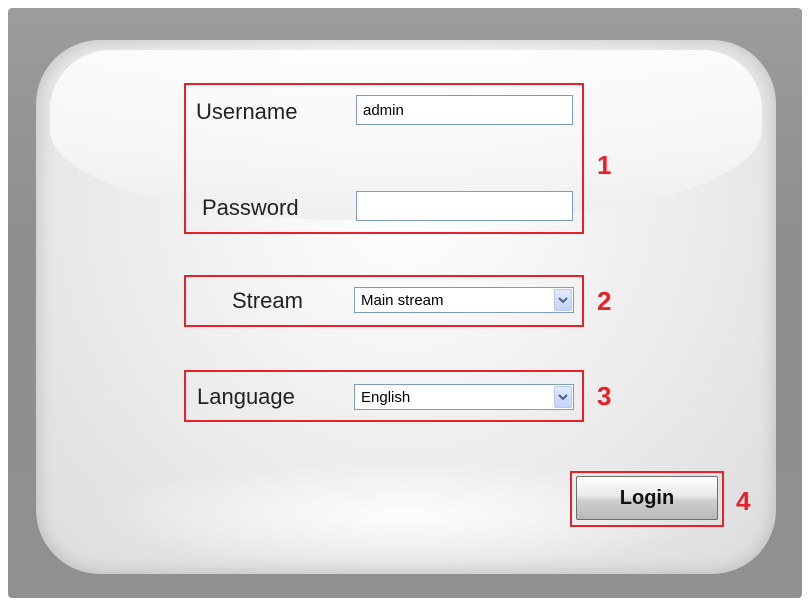 Image resolution: width=810 pixels, height=602 pixels. Describe the element at coordinates (464, 300) in the screenshot. I see `stream-select: Main stream` at that location.